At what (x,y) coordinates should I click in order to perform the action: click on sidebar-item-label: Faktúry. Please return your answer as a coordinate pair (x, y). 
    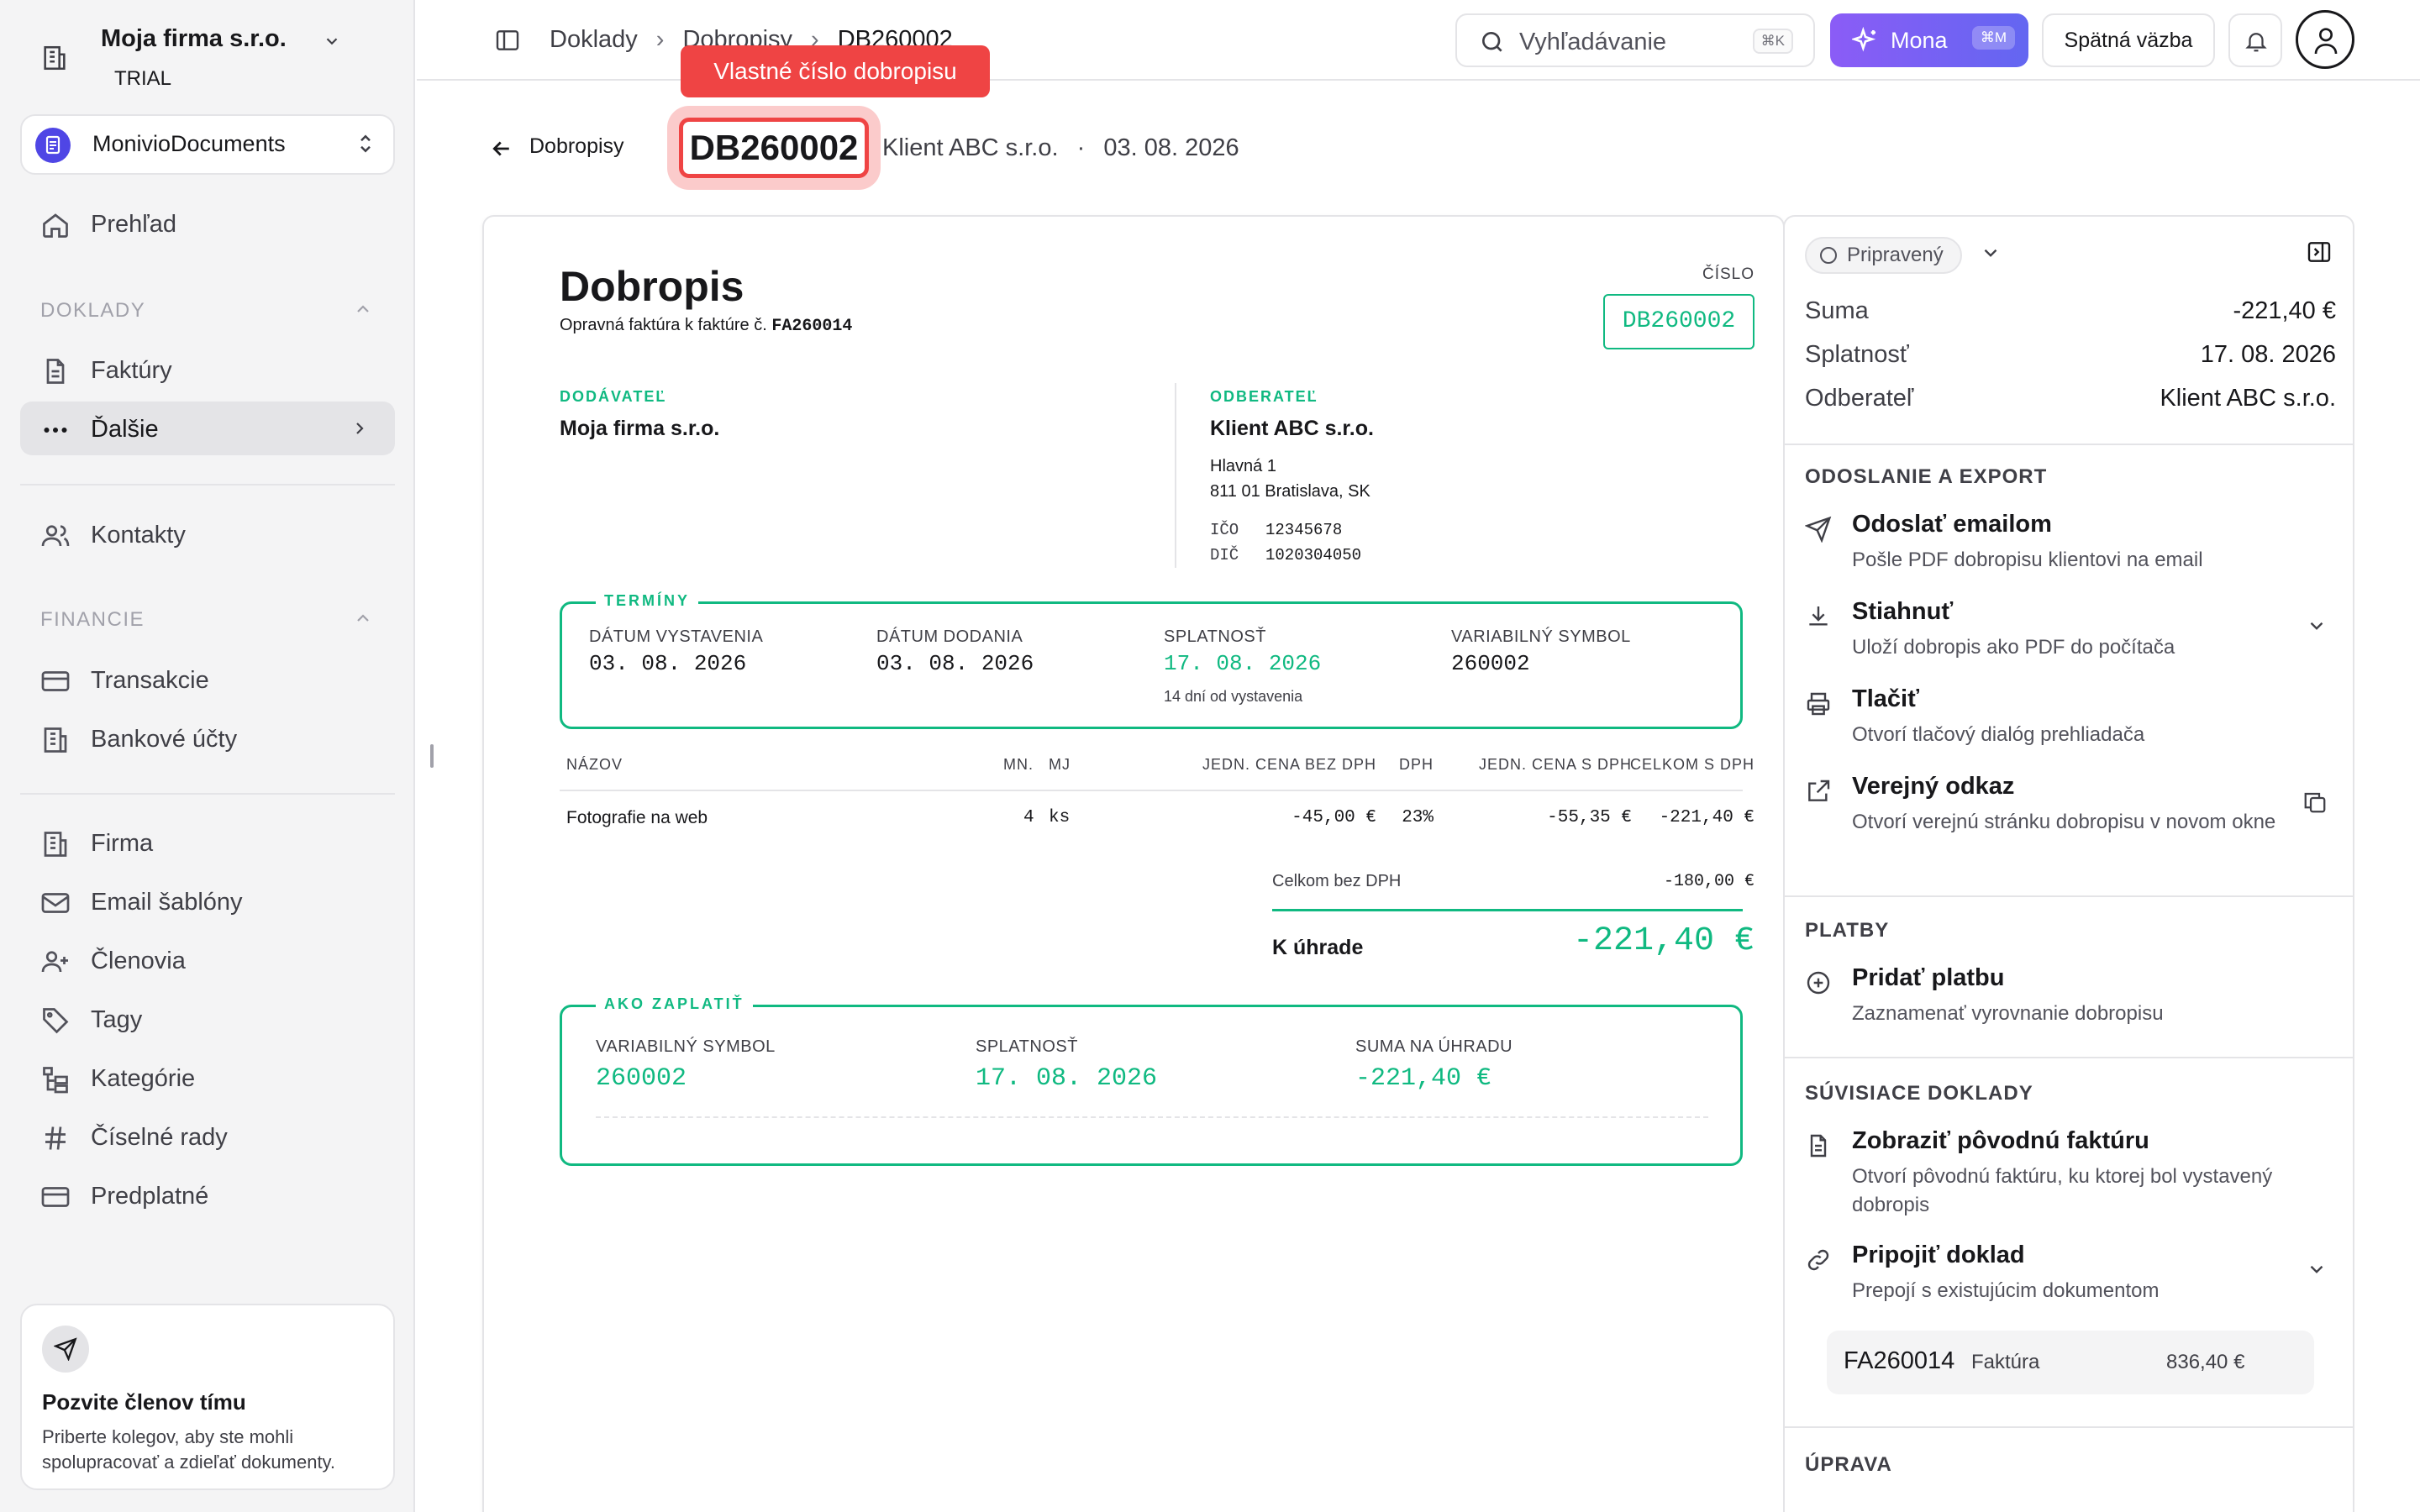
    Looking at the image, I should click on (131, 370).